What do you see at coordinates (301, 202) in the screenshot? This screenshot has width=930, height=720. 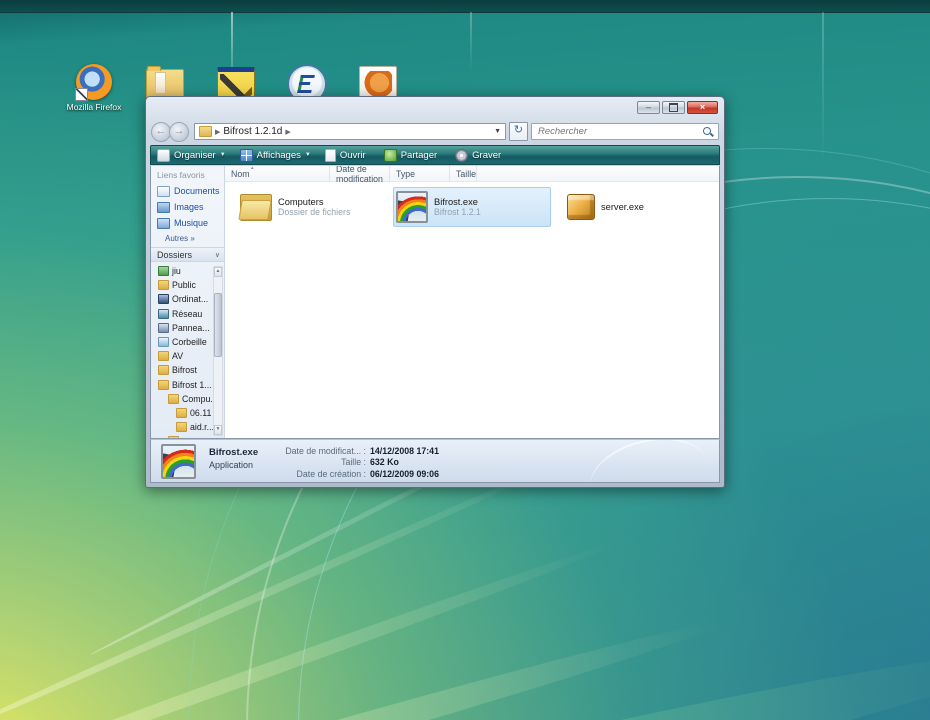 I see `file-name: Computers` at bounding box center [301, 202].